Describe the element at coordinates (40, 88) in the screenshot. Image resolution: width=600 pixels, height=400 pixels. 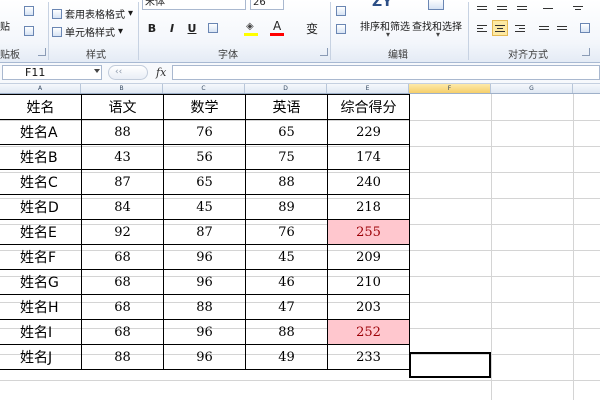
I see `column-header-a: A` at that location.